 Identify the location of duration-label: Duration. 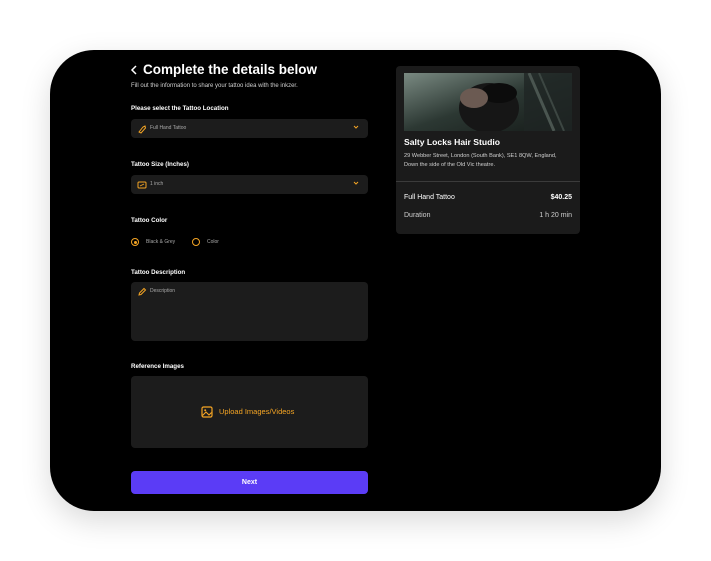
(417, 215).